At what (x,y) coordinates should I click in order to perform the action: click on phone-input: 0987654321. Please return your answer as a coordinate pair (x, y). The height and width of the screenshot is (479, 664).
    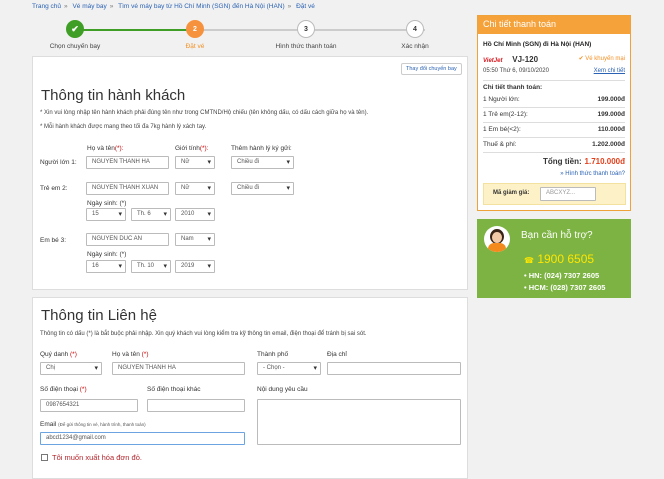
    Looking at the image, I should click on (89, 405).